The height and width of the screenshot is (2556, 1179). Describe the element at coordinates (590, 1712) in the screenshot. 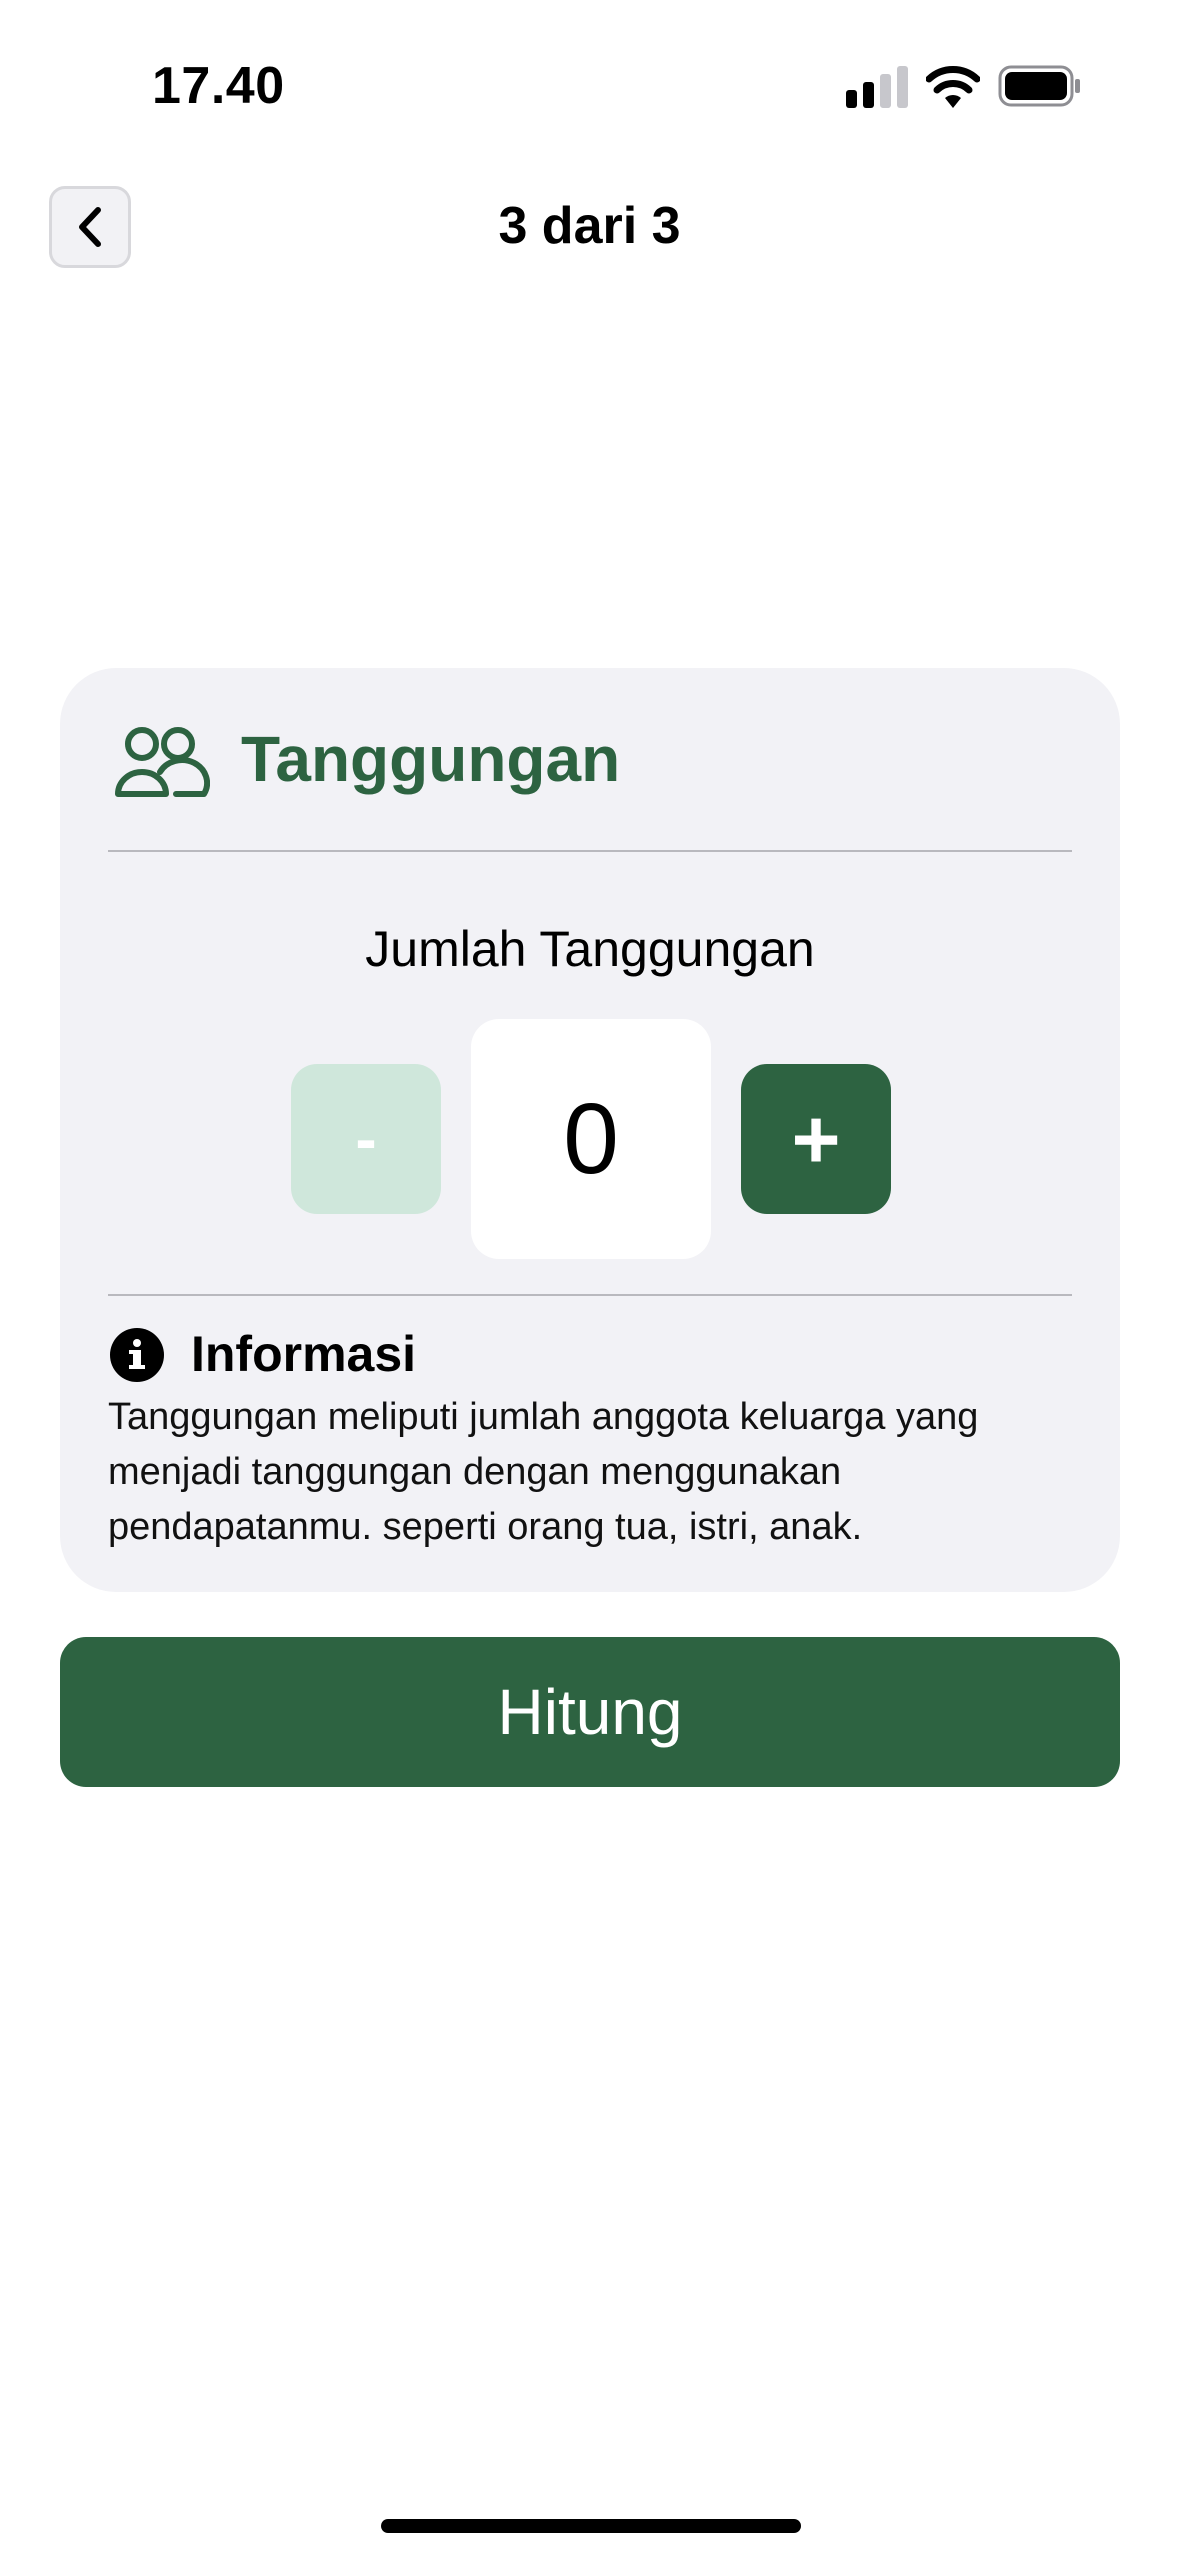

I see `calculate-button: Hitung` at that location.